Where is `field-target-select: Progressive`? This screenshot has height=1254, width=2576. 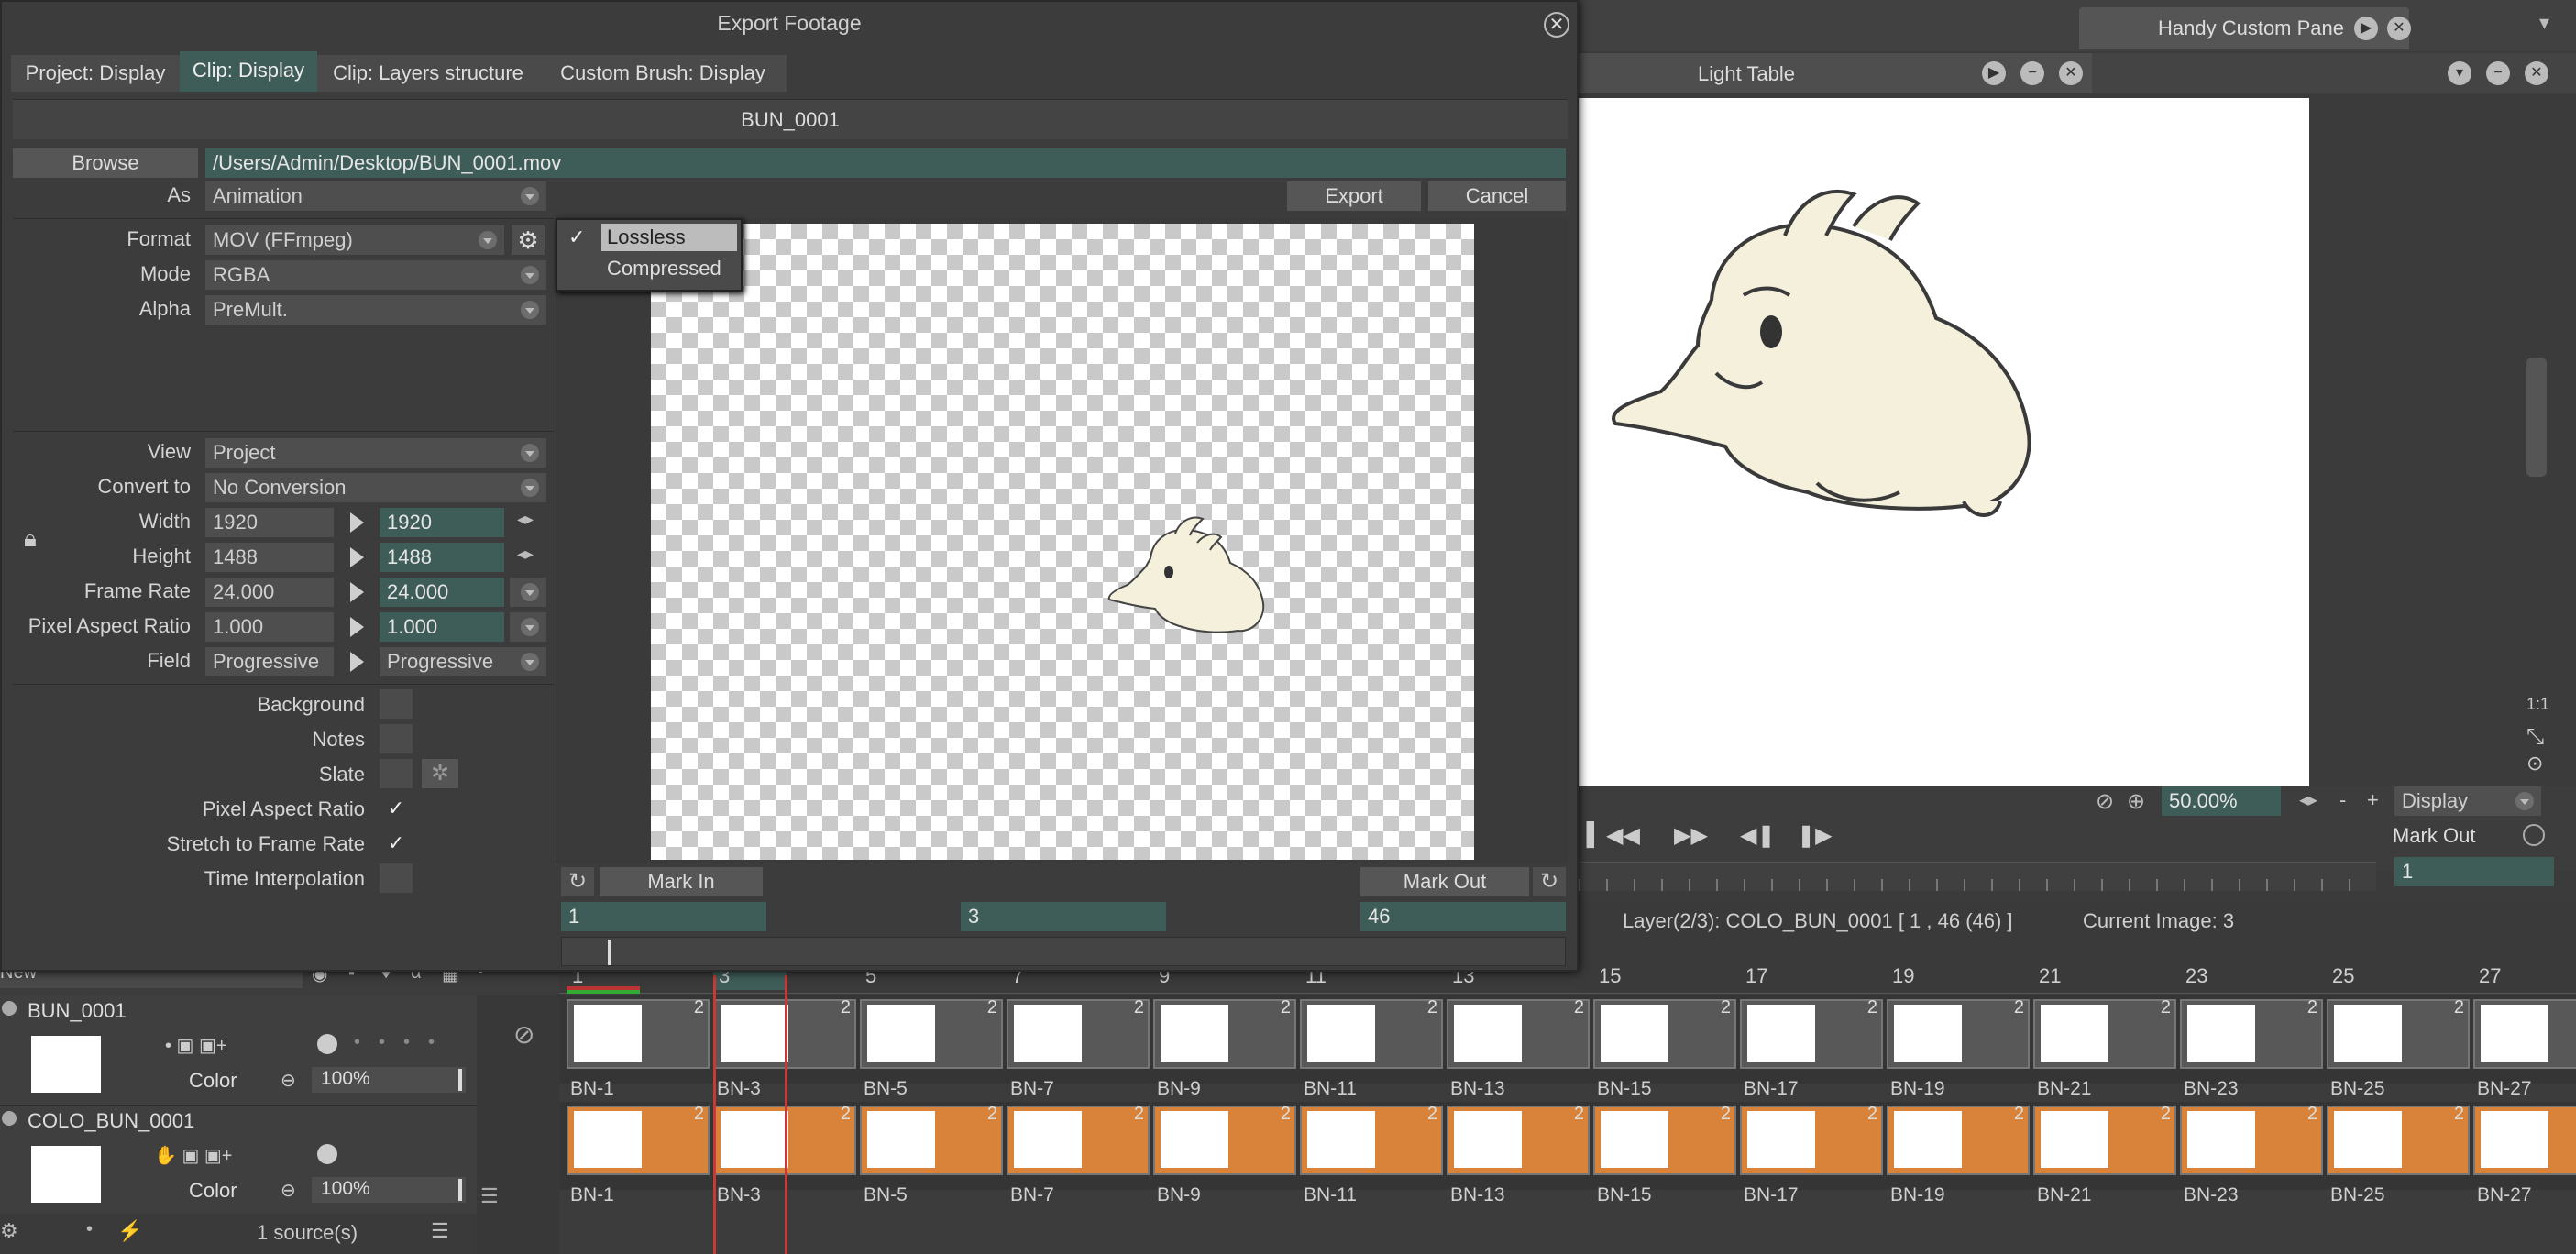
field-target-select: Progressive is located at coordinates (463, 661).